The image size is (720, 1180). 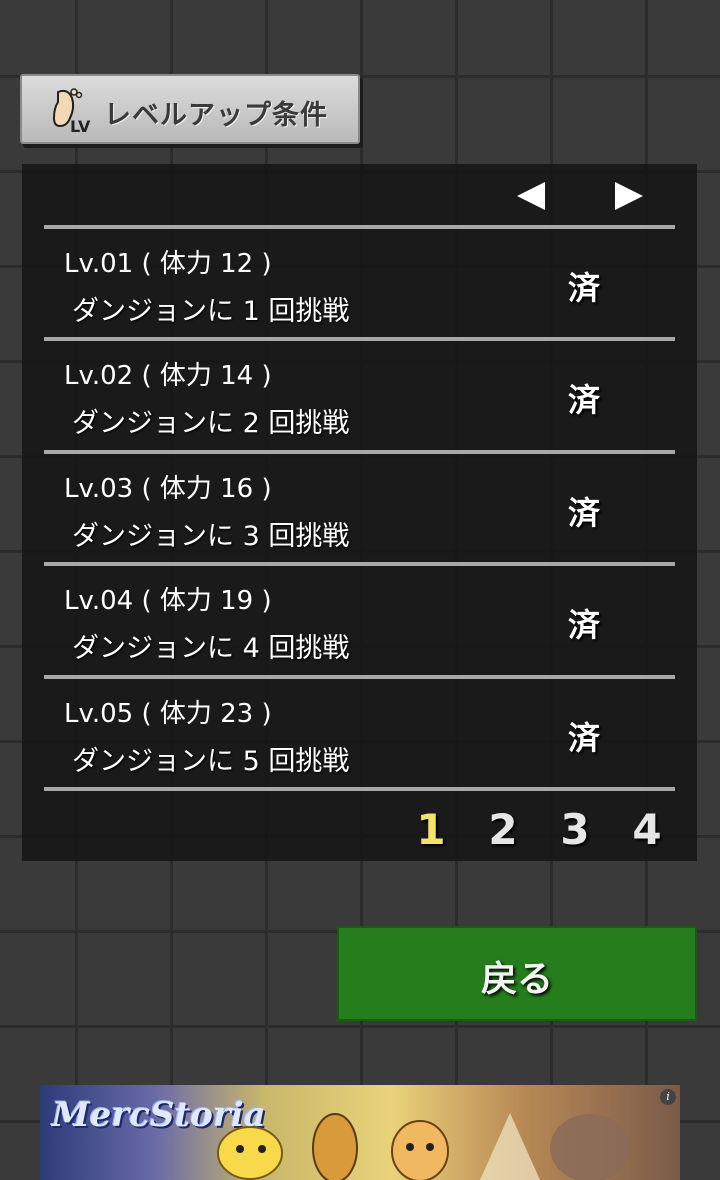 I want to click on back-button: 戻る, so click(x=517, y=973).